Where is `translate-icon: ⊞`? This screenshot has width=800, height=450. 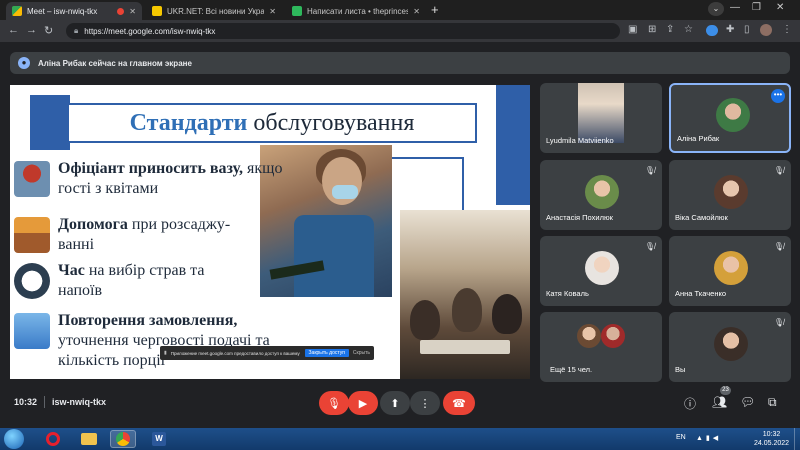 translate-icon: ⊞ is located at coordinates (652, 29).